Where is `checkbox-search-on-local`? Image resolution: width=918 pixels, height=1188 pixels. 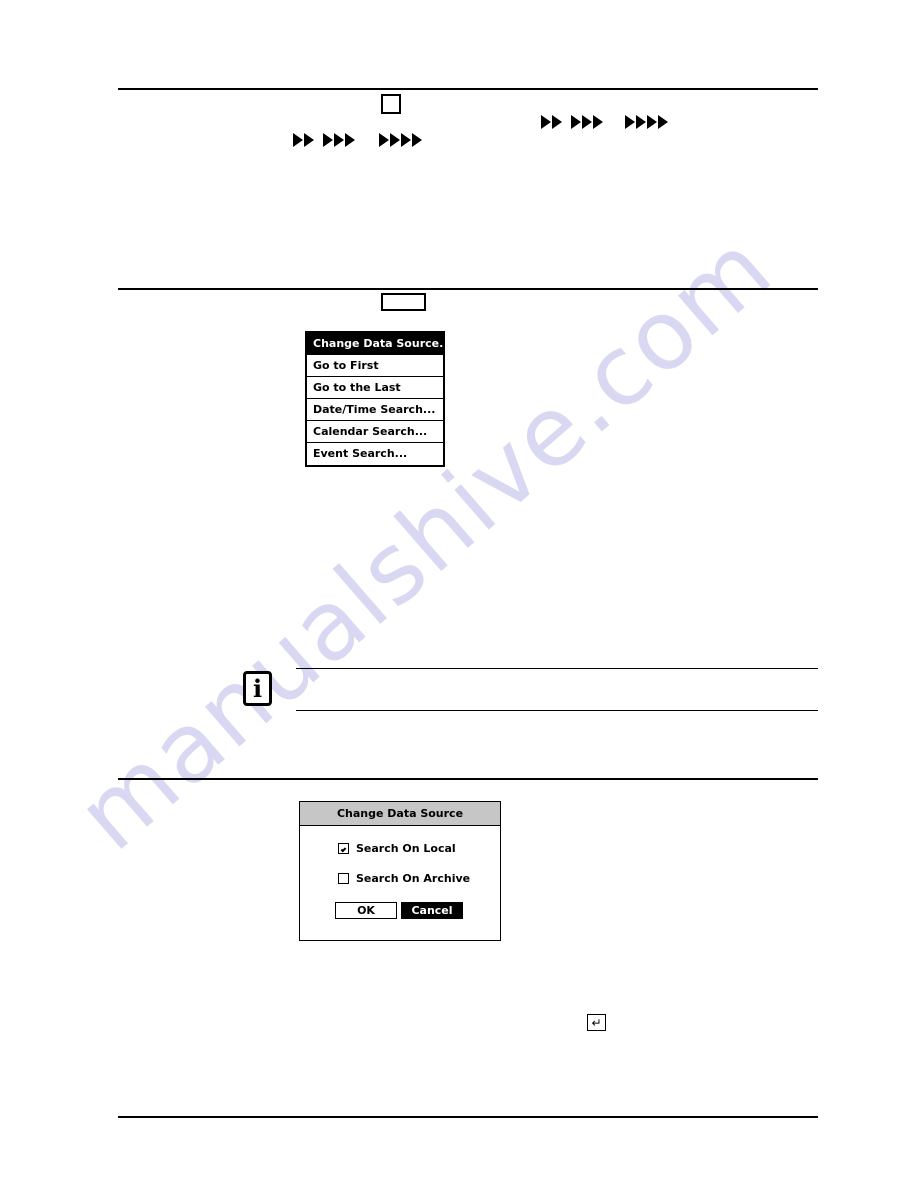 checkbox-search-on-local is located at coordinates (343, 848).